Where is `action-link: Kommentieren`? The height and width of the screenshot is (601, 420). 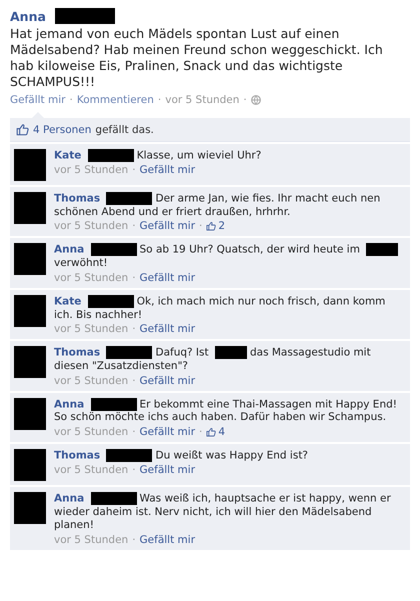 action-link: Kommentieren is located at coordinates (115, 100).